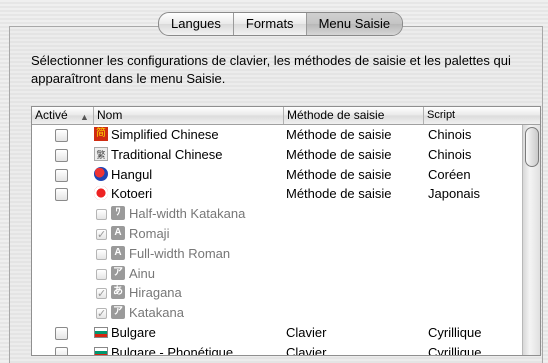 The width and height of the screenshot is (548, 363). What do you see at coordinates (149, 233) in the screenshot?
I see `row-name: Romaji` at bounding box center [149, 233].